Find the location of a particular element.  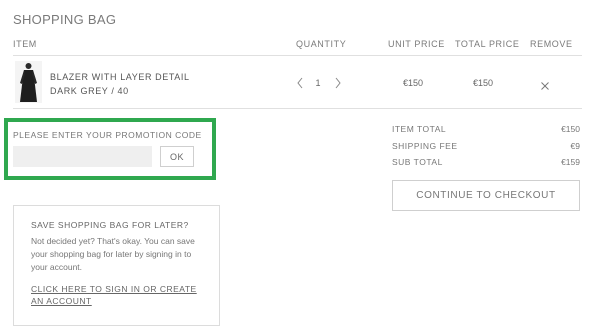

sub-total-label: SUB TOTAL is located at coordinates (417, 162).